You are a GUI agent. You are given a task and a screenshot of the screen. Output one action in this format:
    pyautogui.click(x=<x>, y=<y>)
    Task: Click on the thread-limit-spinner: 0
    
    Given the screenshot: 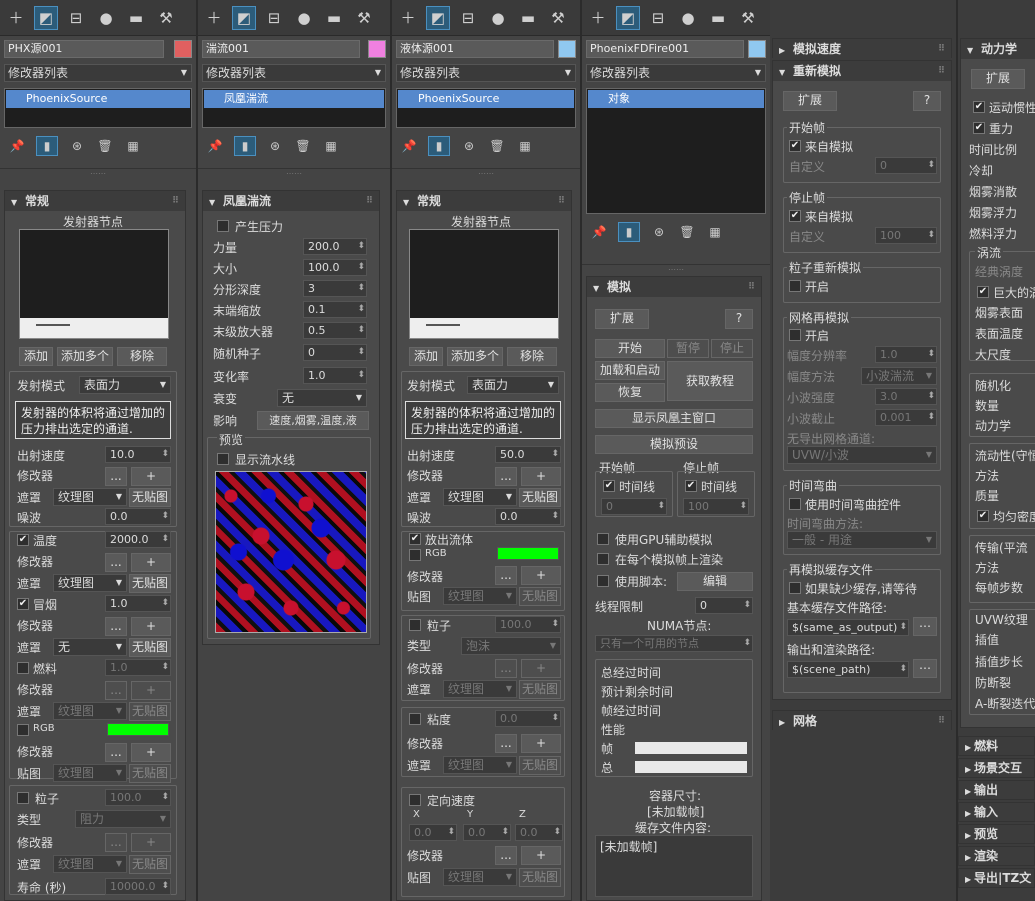 What is the action you would take?
    pyautogui.click(x=724, y=605)
    